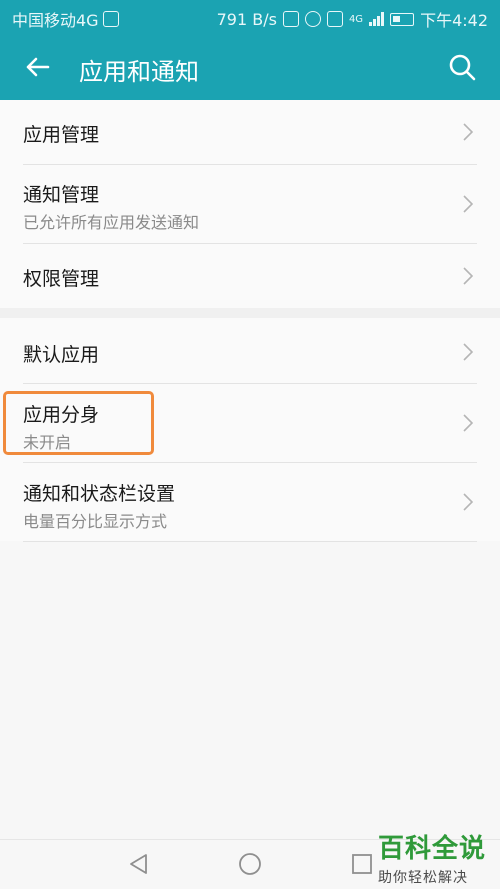  What do you see at coordinates (61, 195) in the screenshot?
I see `item-label: 通知管理` at bounding box center [61, 195].